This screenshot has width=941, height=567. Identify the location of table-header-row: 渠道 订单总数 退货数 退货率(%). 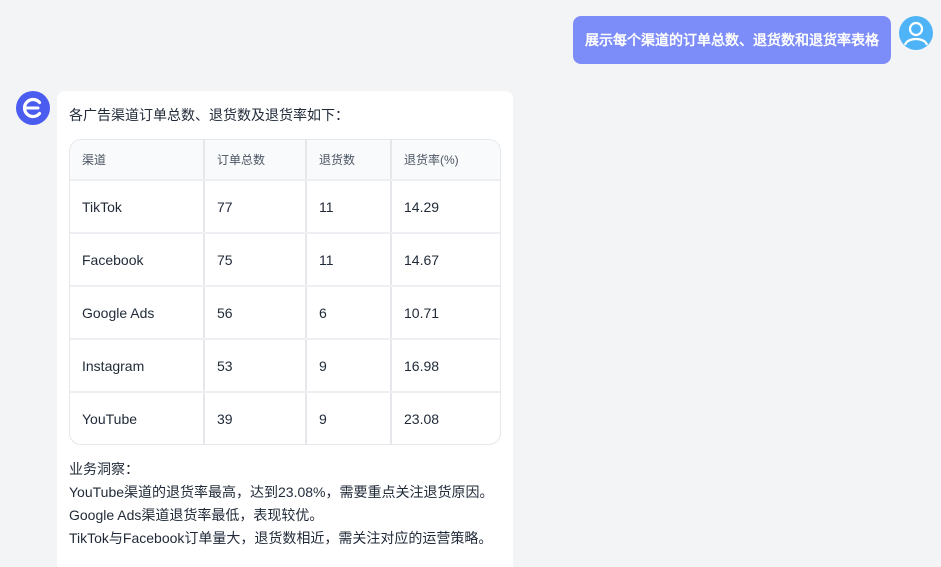
(285, 160).